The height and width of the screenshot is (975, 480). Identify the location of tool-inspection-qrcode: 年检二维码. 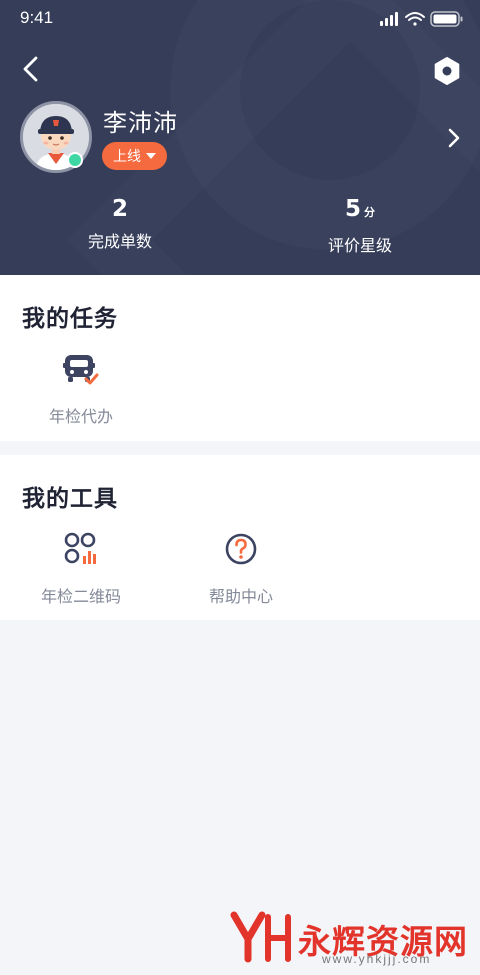
(81, 569).